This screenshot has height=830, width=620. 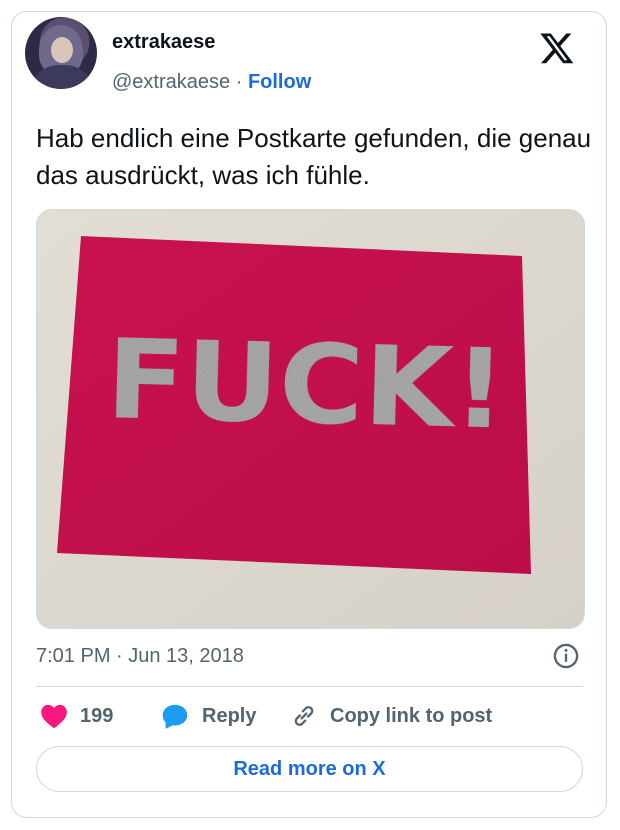 What do you see at coordinates (76, 716) in the screenshot?
I see `like-button: 199` at bounding box center [76, 716].